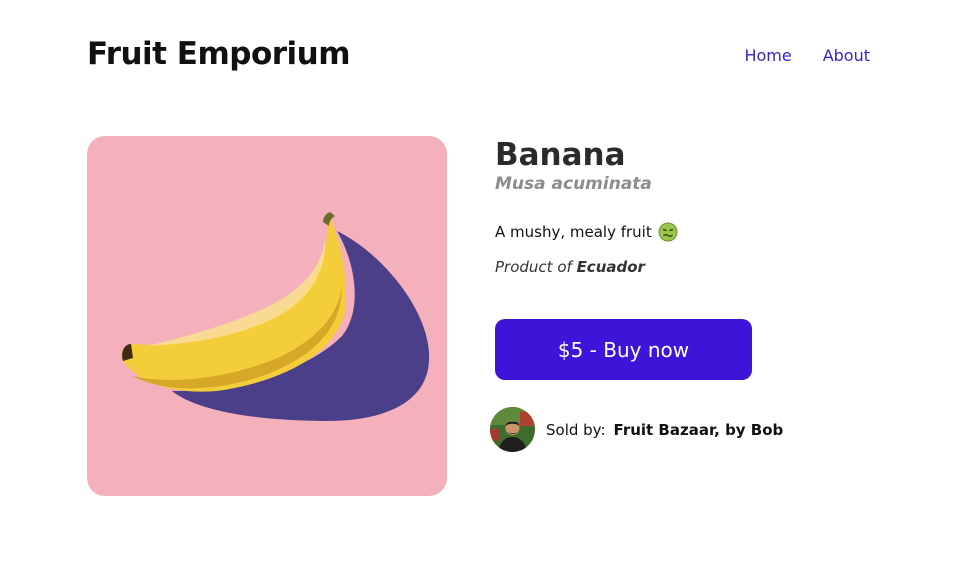 This screenshot has width=957, height=578. What do you see at coordinates (767, 55) in the screenshot?
I see `nav-link-home: Home` at bounding box center [767, 55].